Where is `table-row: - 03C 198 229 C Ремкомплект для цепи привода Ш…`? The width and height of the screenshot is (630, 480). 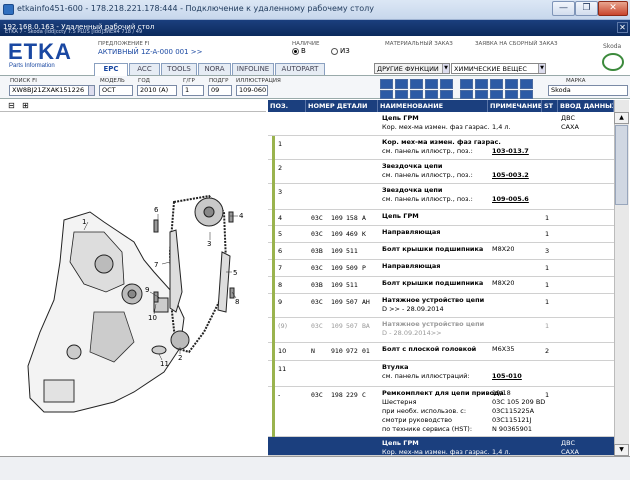 table-row: - 03C 198 229 C Ремкомплект для цепи привода Ш… is located at coordinates (441, 412).